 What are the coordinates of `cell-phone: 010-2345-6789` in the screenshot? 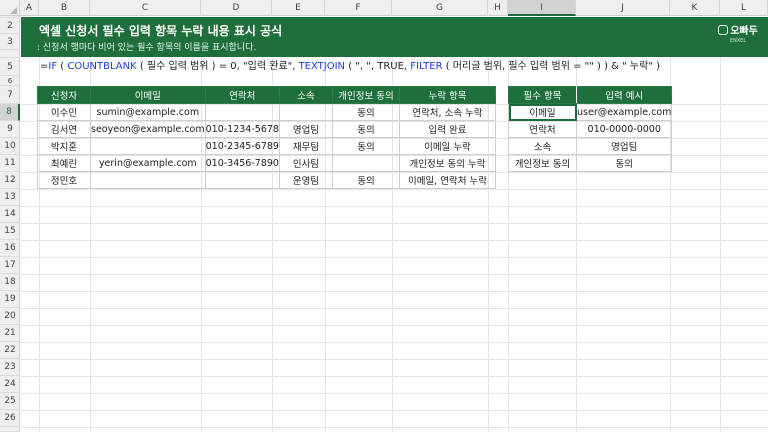 It's located at (242, 146).